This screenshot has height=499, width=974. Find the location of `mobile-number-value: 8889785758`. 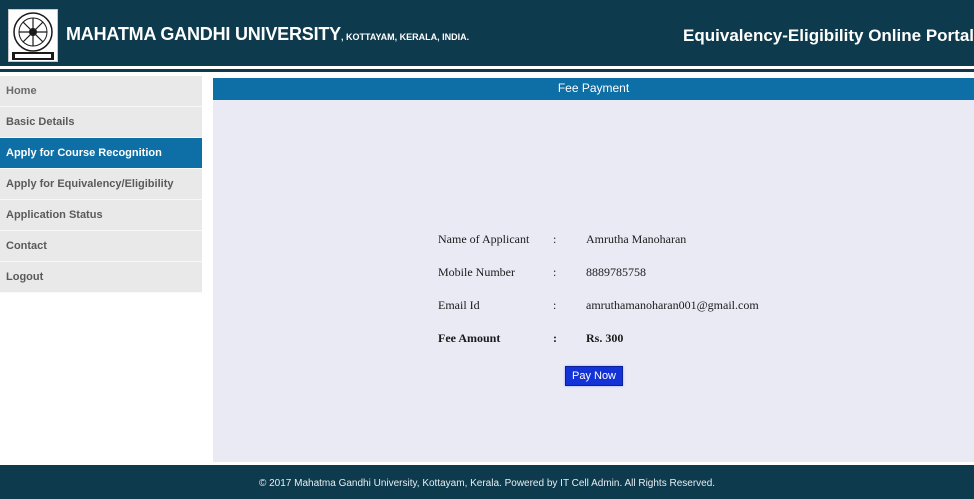

mobile-number-value: 8889785758 is located at coordinates (616, 272).